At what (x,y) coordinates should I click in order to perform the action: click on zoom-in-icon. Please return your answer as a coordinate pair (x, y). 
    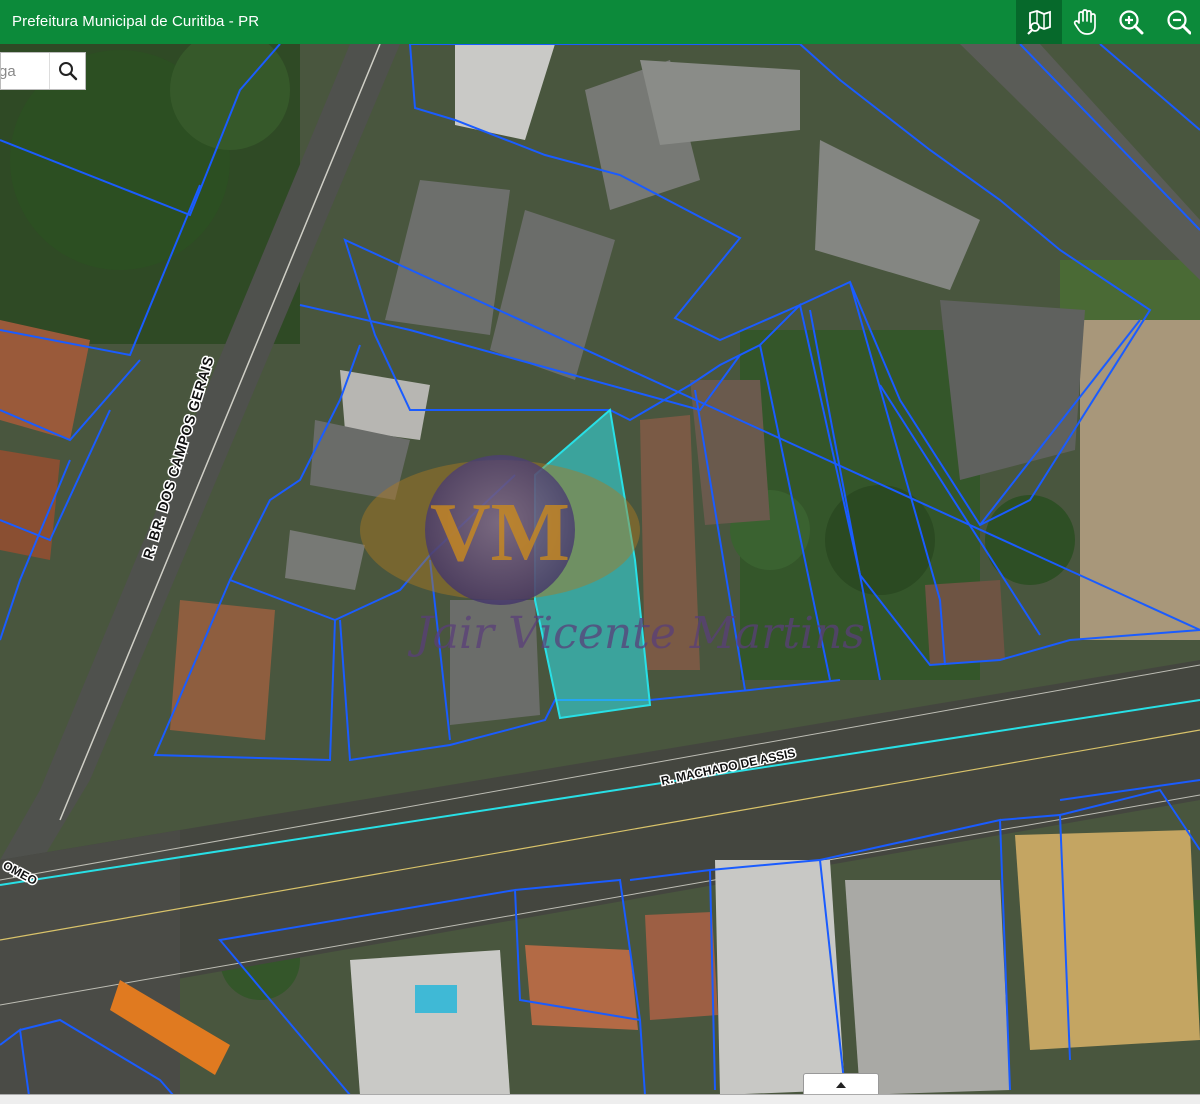
    Looking at the image, I should click on (1131, 22).